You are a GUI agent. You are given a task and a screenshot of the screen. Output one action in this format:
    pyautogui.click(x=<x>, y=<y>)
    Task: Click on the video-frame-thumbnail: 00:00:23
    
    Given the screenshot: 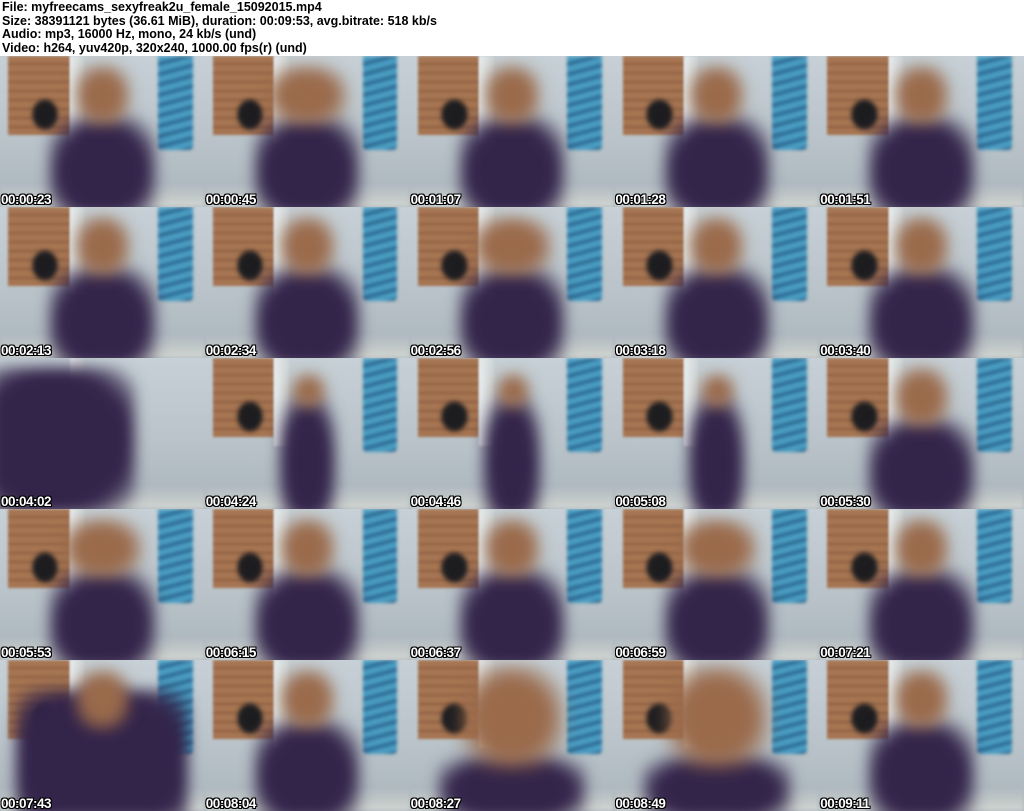 What is the action you would take?
    pyautogui.click(x=102, y=131)
    